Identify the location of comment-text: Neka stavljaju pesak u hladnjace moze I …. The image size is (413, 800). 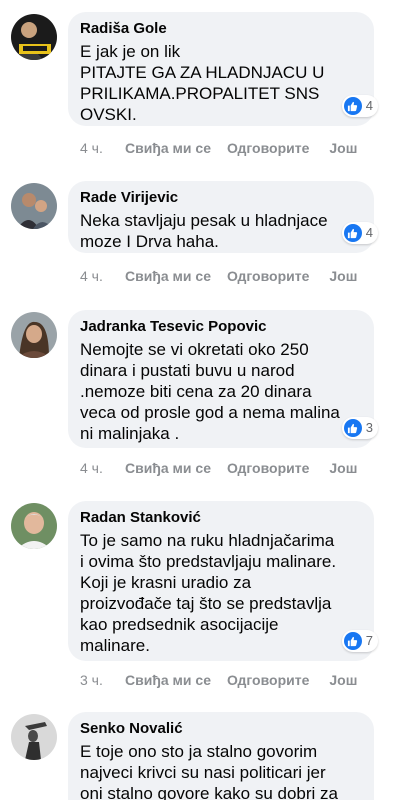
(204, 231).